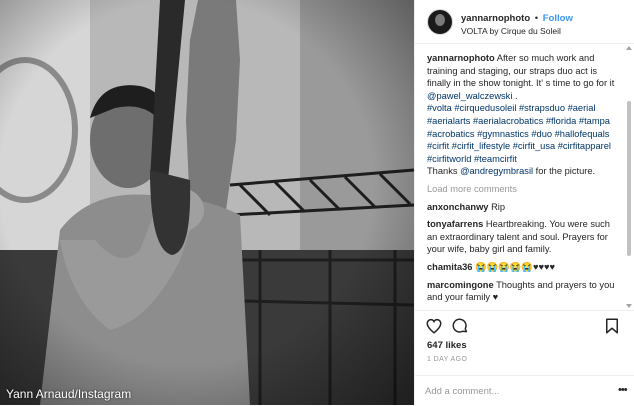 This screenshot has width=634, height=406. What do you see at coordinates (629, 48) in the screenshot?
I see `scroll-up-arrow-icon` at bounding box center [629, 48].